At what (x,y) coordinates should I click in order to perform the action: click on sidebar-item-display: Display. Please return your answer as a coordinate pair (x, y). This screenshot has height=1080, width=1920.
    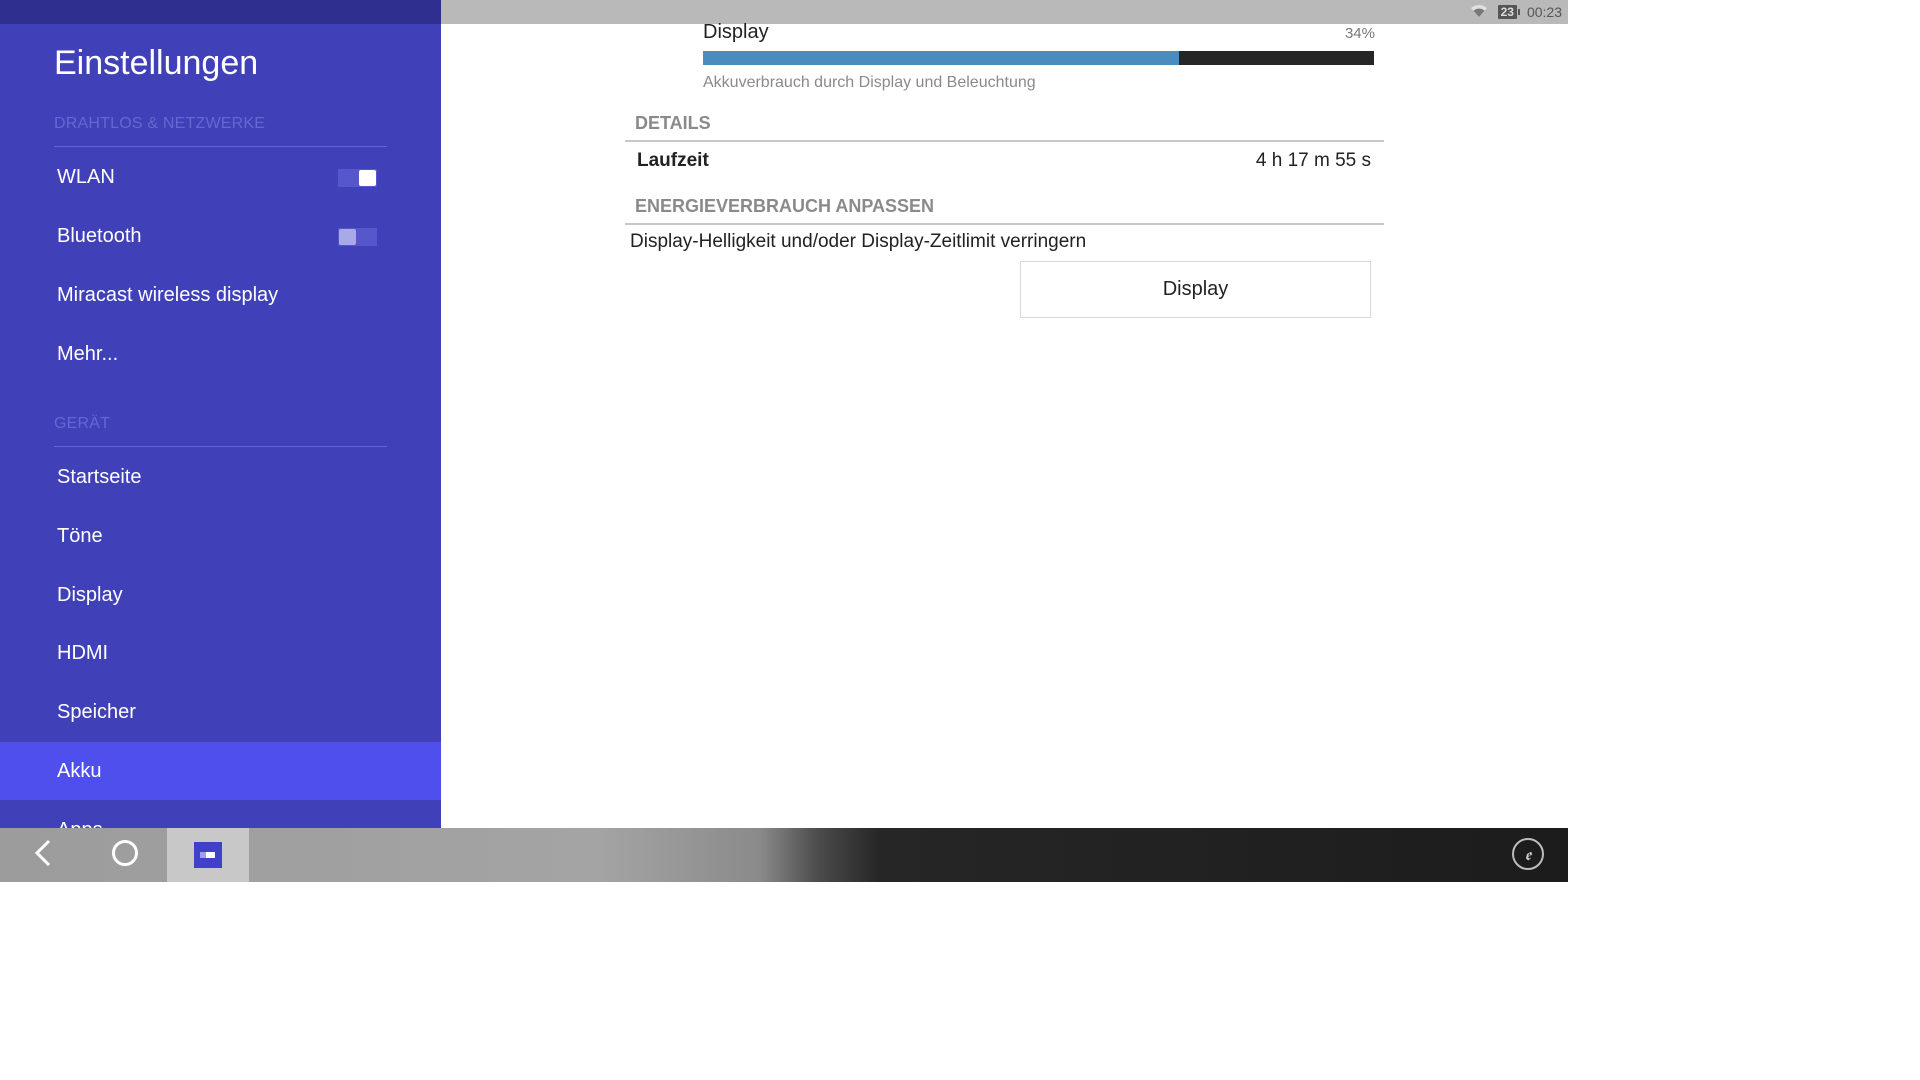
    Looking at the image, I should click on (220, 595).